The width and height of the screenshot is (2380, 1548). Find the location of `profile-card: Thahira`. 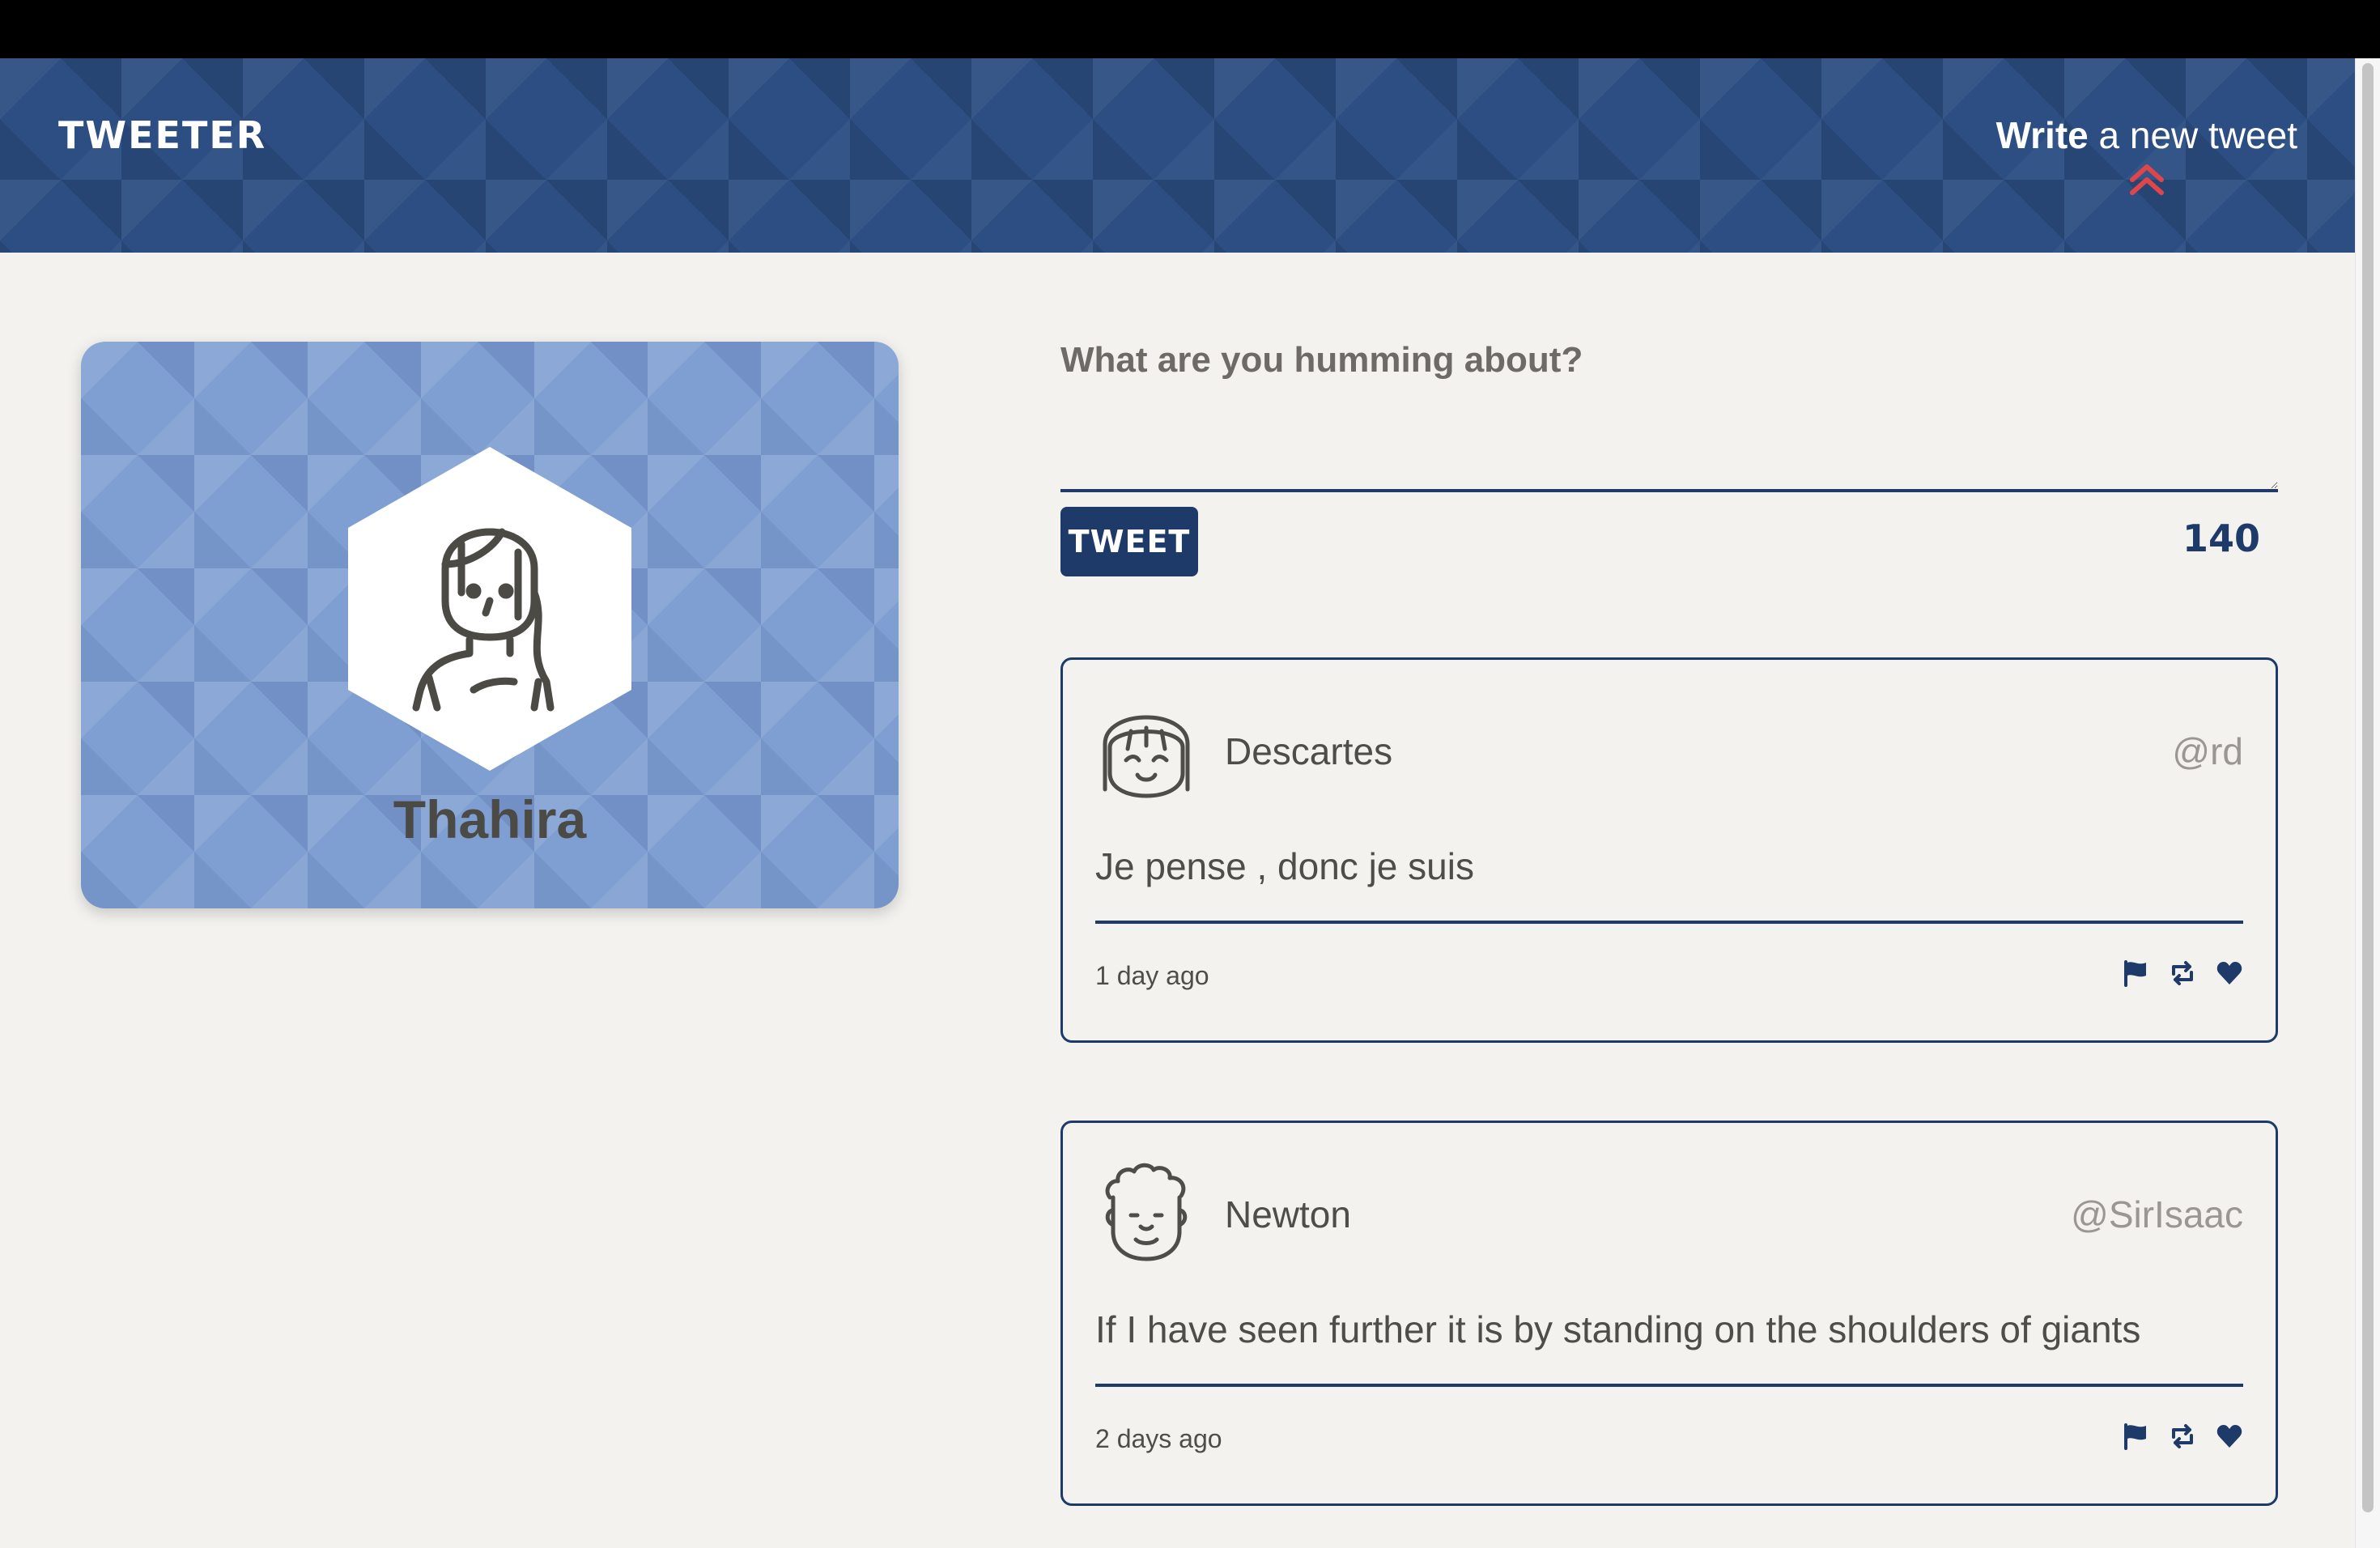

profile-card: Thahira is located at coordinates (490, 625).